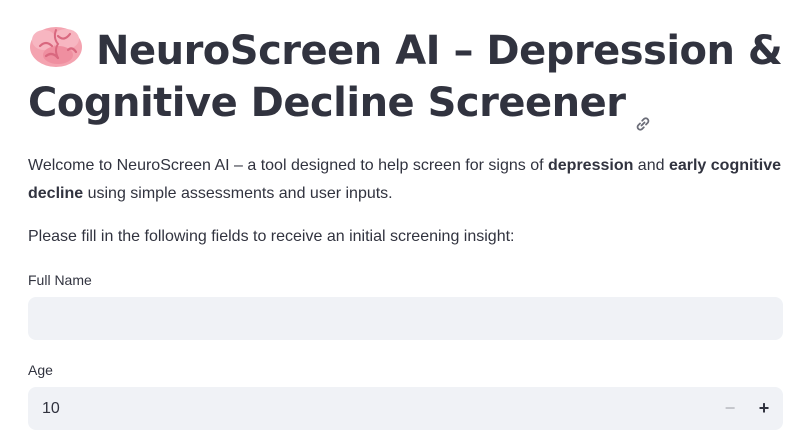 This screenshot has height=447, width=806. Describe the element at coordinates (56, 47) in the screenshot. I see `brain-icon` at that location.